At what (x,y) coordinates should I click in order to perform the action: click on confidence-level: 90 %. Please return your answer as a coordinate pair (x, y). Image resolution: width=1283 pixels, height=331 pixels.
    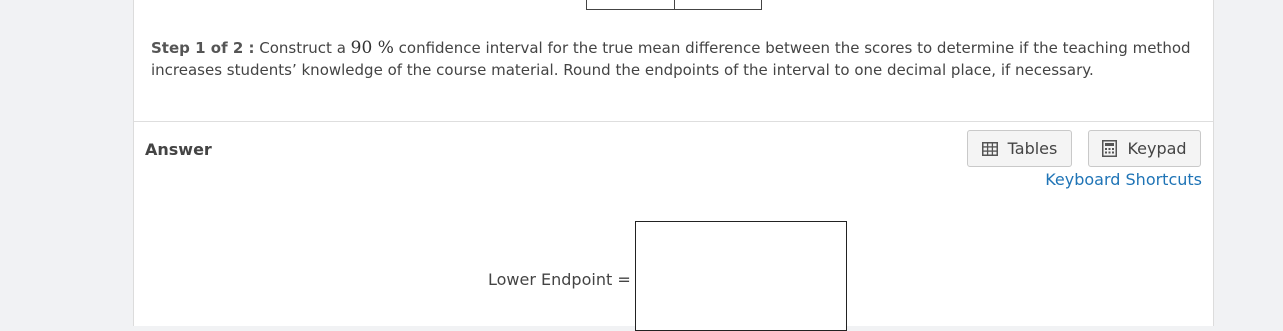
    Looking at the image, I should click on (372, 48).